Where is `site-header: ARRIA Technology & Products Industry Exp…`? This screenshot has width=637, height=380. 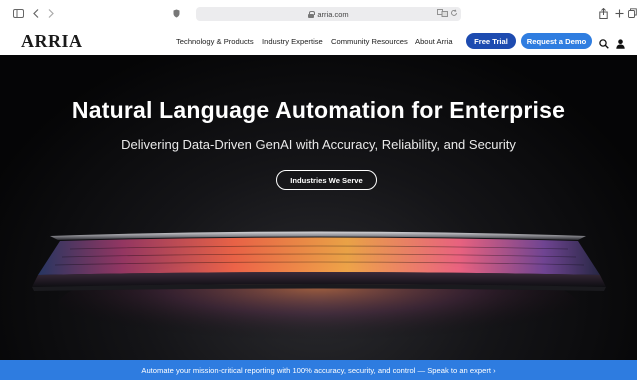
site-header: ARRIA Technology & Products Industry Exp… is located at coordinates (318, 41).